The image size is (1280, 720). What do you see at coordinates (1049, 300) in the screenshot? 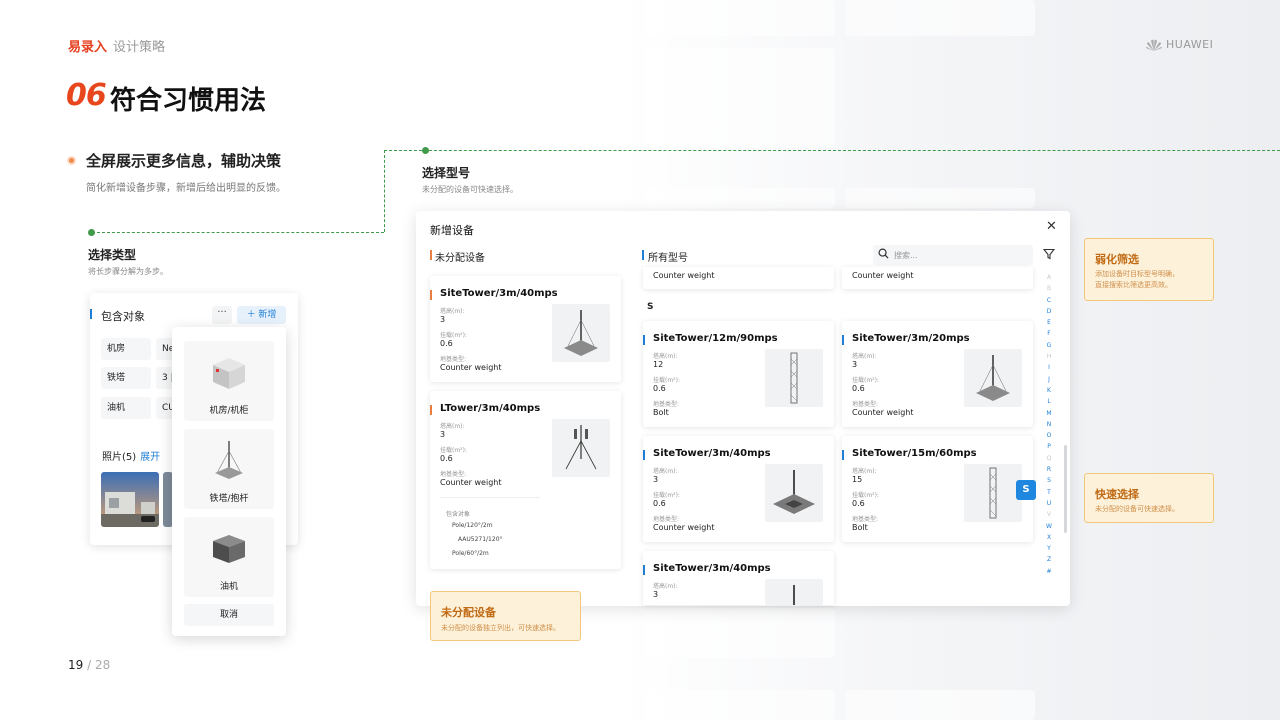
I see `alphabet-letter: C` at bounding box center [1049, 300].